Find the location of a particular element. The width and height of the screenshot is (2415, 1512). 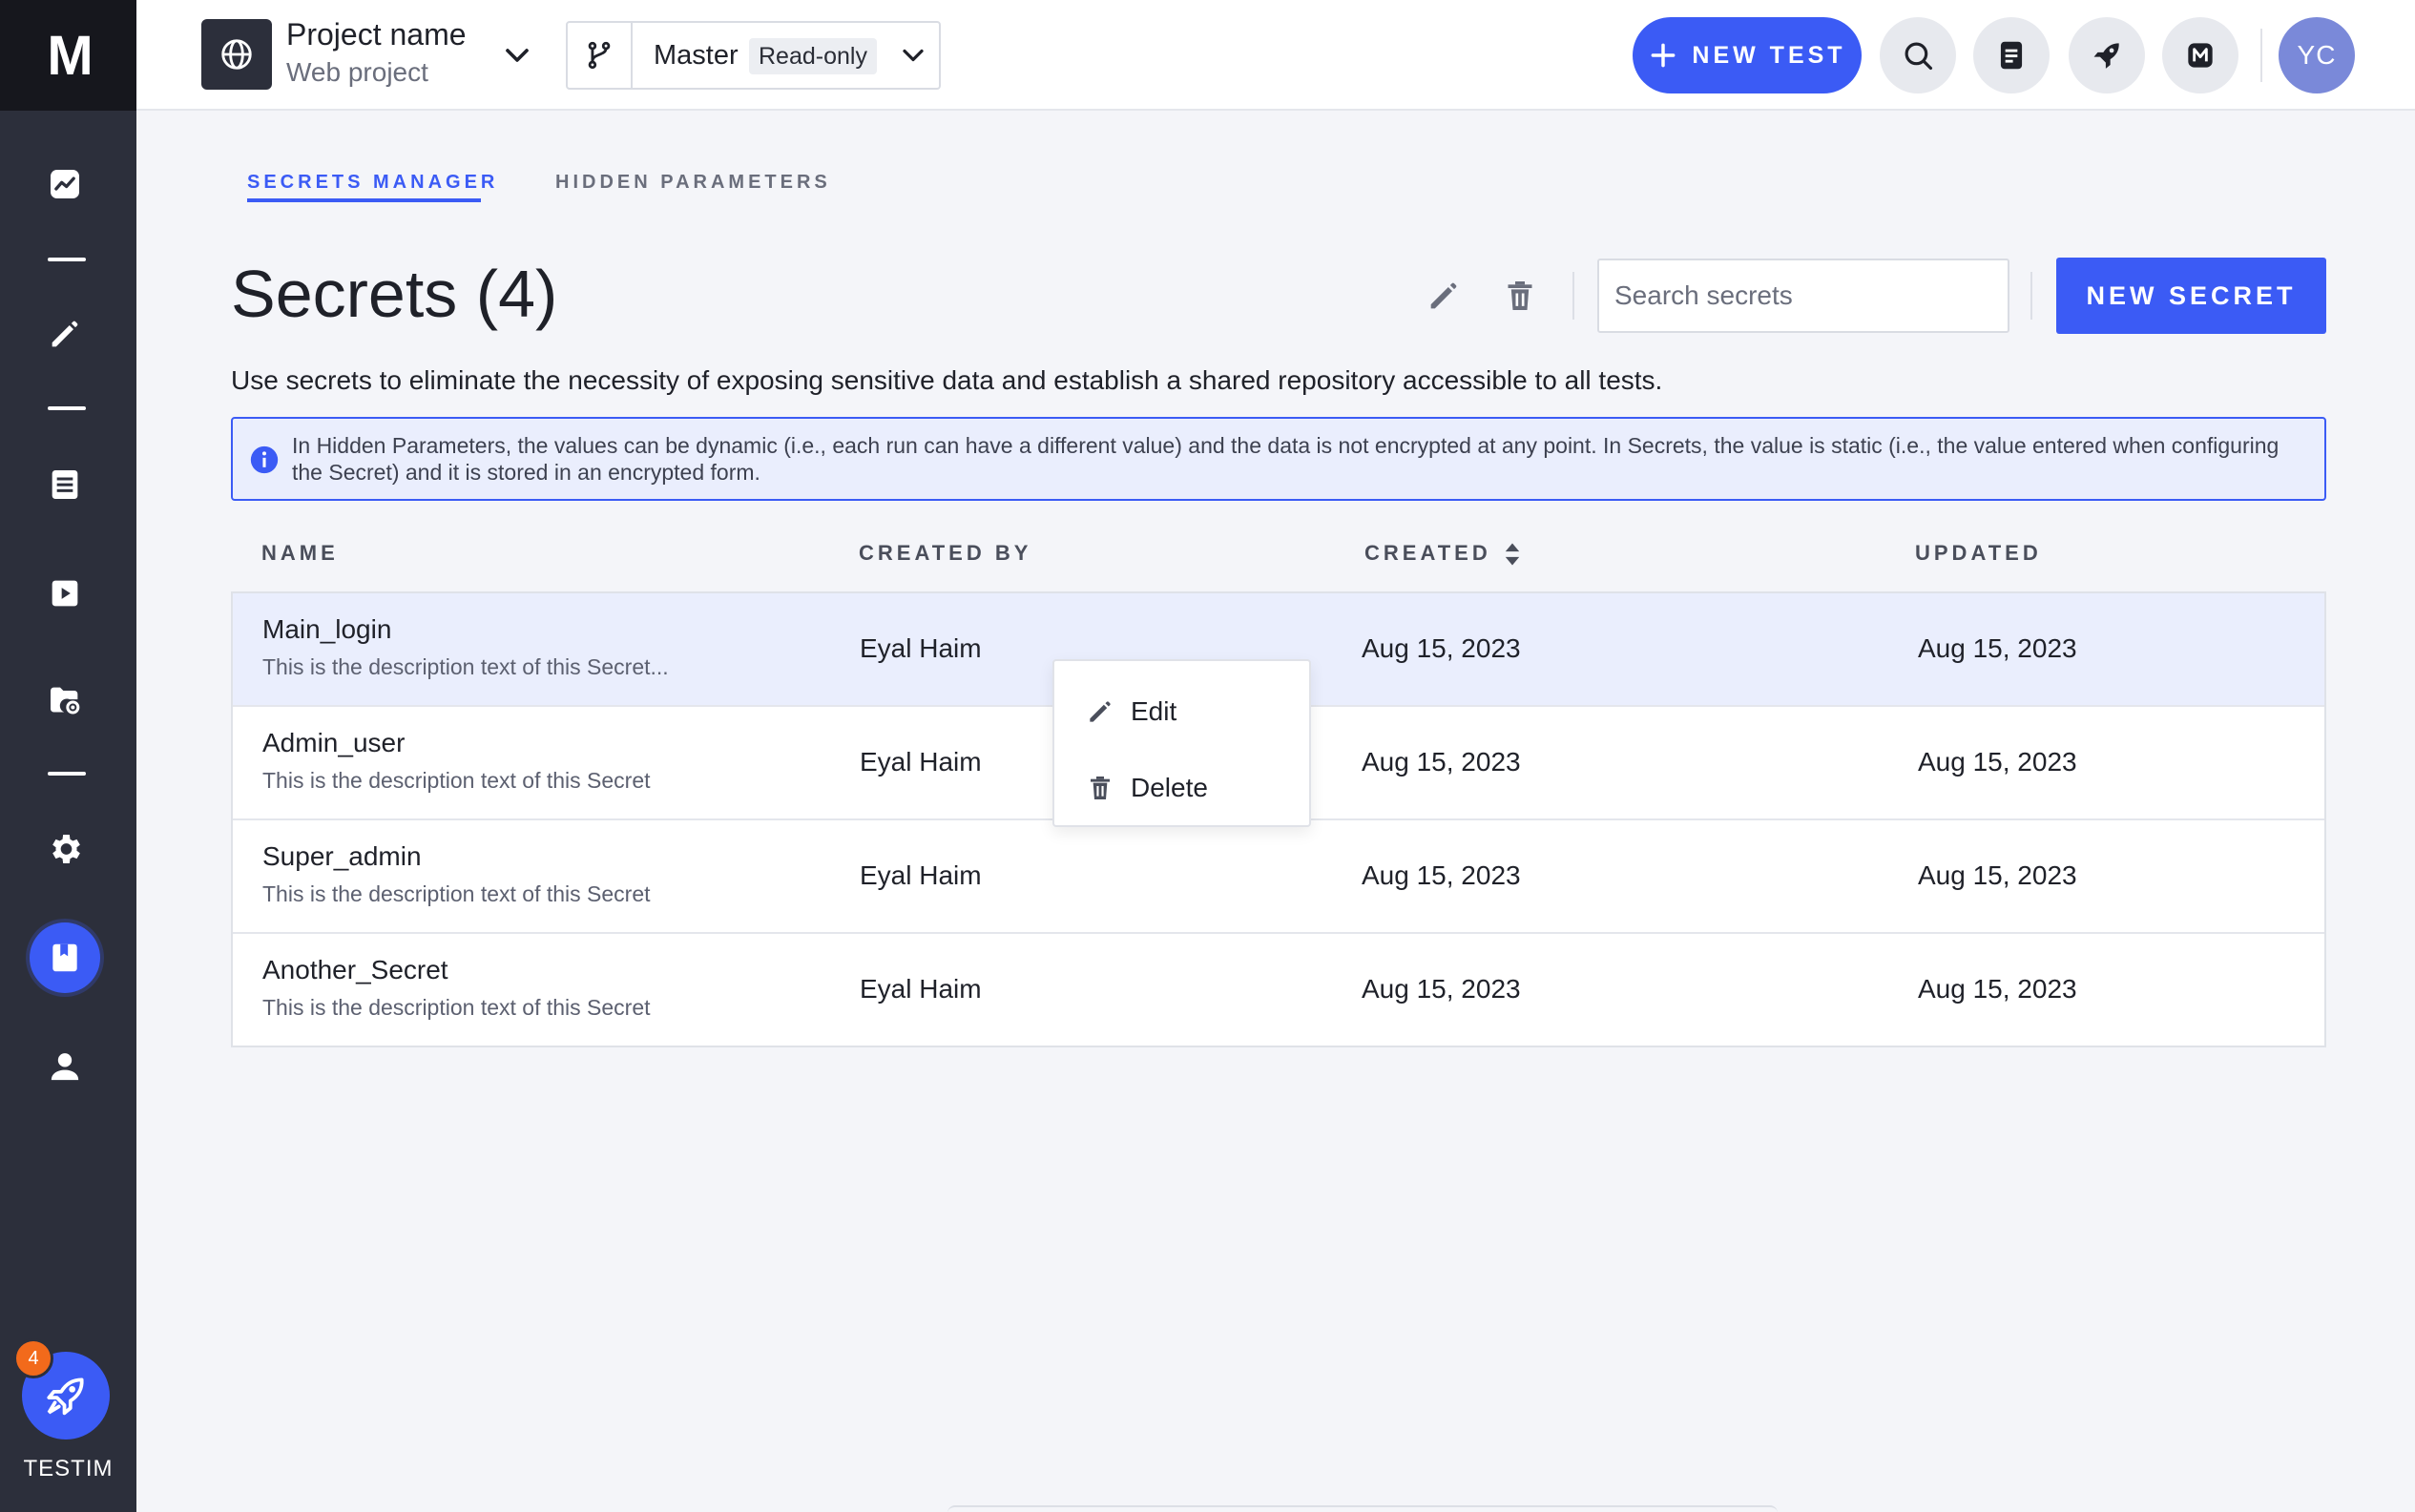

column-header-created-by: CREATED BY is located at coordinates (945, 553).